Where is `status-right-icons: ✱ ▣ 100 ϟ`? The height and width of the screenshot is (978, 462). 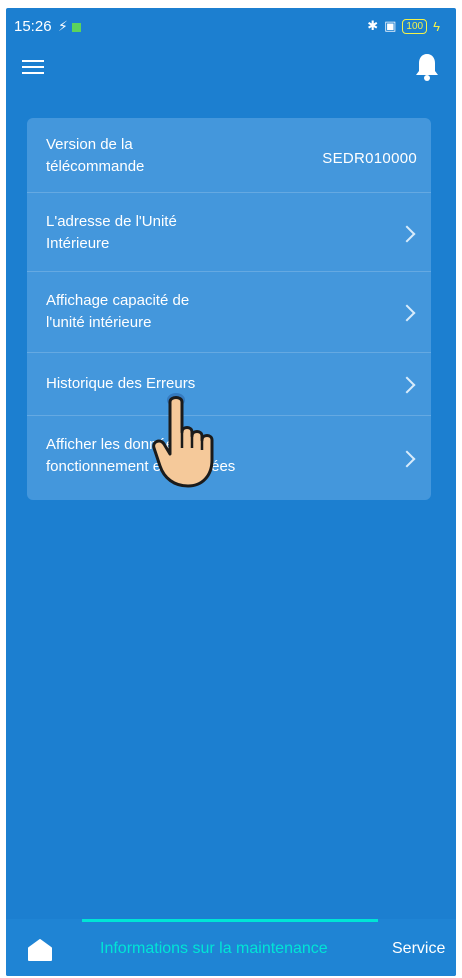
status-right-icons: ✱ ▣ 100 ϟ is located at coordinates (403, 26).